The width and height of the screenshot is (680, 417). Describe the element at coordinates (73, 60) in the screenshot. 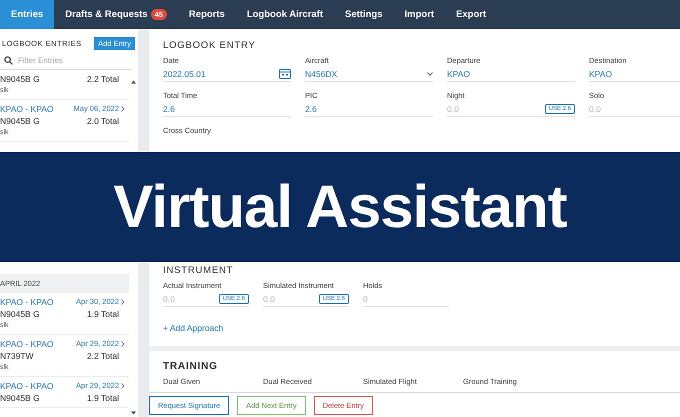

I see `filter-field: Filter Entries` at that location.